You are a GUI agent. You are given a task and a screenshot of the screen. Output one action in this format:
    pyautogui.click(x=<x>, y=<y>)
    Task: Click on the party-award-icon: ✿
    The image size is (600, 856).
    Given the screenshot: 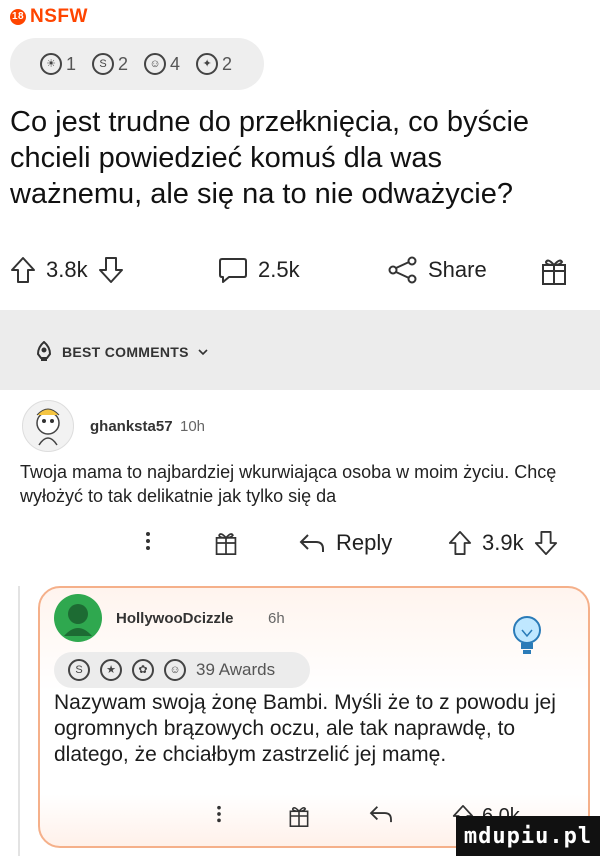 What is the action you would take?
    pyautogui.click(x=143, y=670)
    